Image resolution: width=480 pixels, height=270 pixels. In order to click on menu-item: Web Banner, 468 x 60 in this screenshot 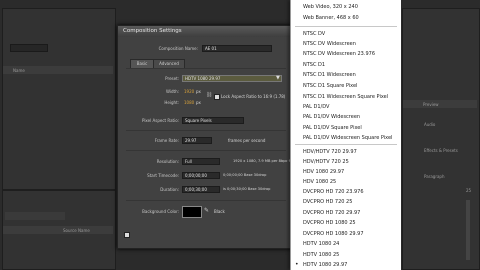, I will do `click(331, 18)`.